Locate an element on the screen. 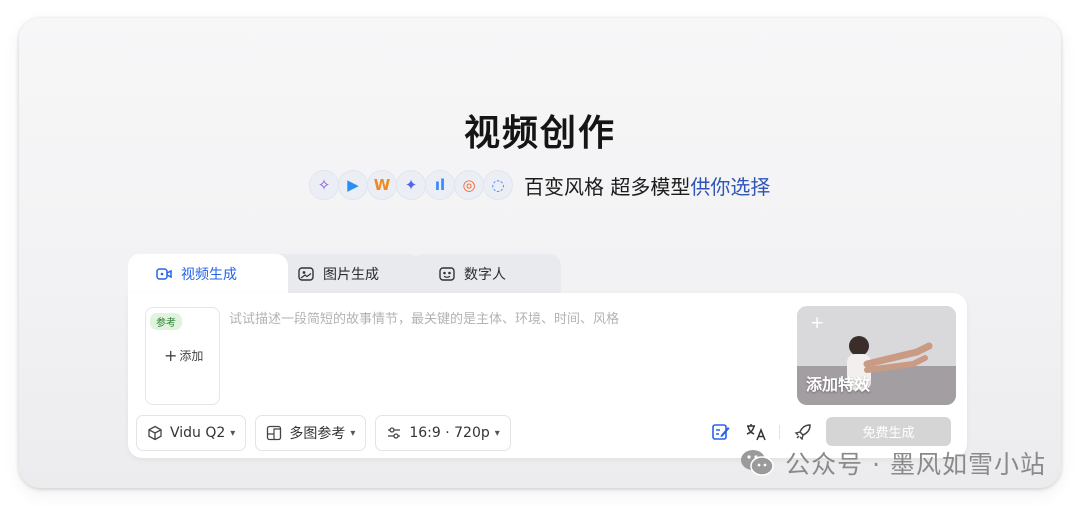 This screenshot has height=506, width=1080. reference-mode-value: 多图参考 is located at coordinates (317, 434).